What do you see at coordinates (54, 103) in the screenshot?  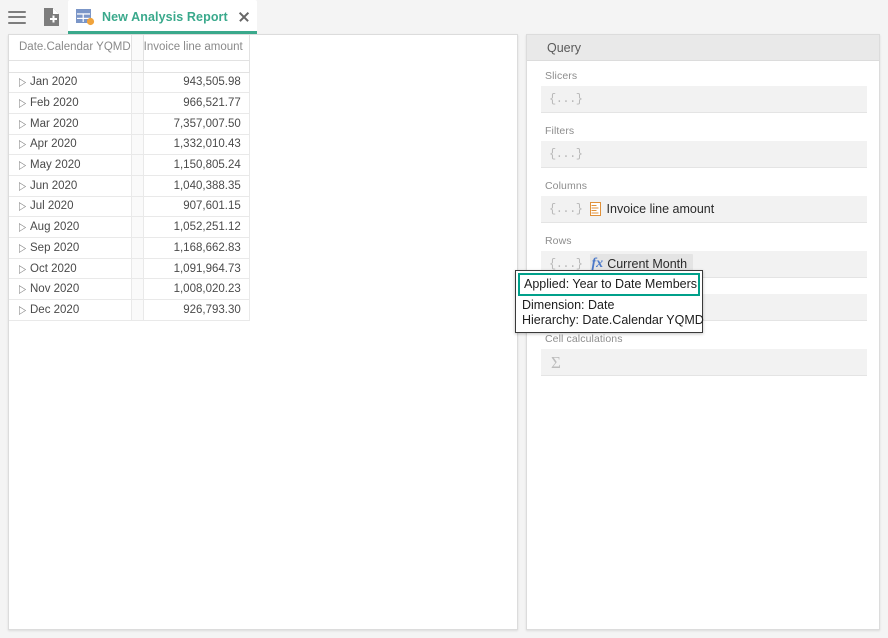 I see `row-header-label: Feb 2020` at bounding box center [54, 103].